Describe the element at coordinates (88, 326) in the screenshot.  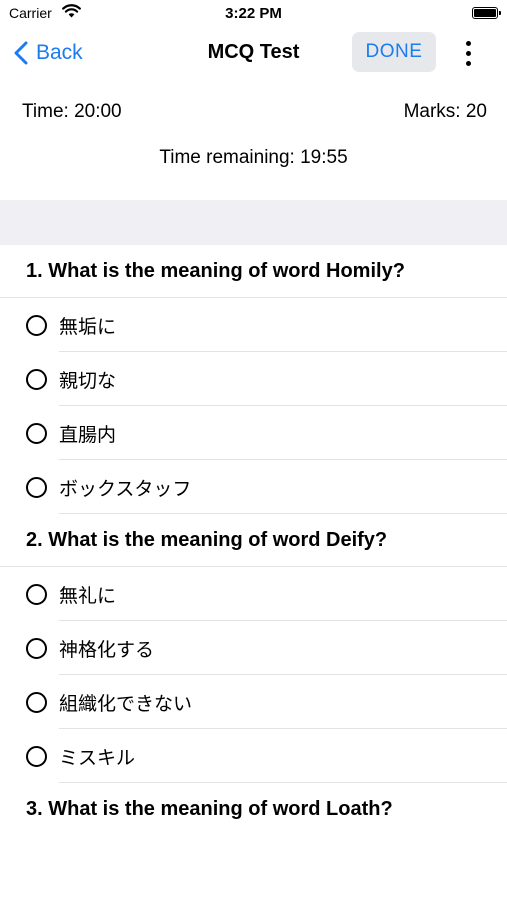
I see `option-label: 無垢に` at that location.